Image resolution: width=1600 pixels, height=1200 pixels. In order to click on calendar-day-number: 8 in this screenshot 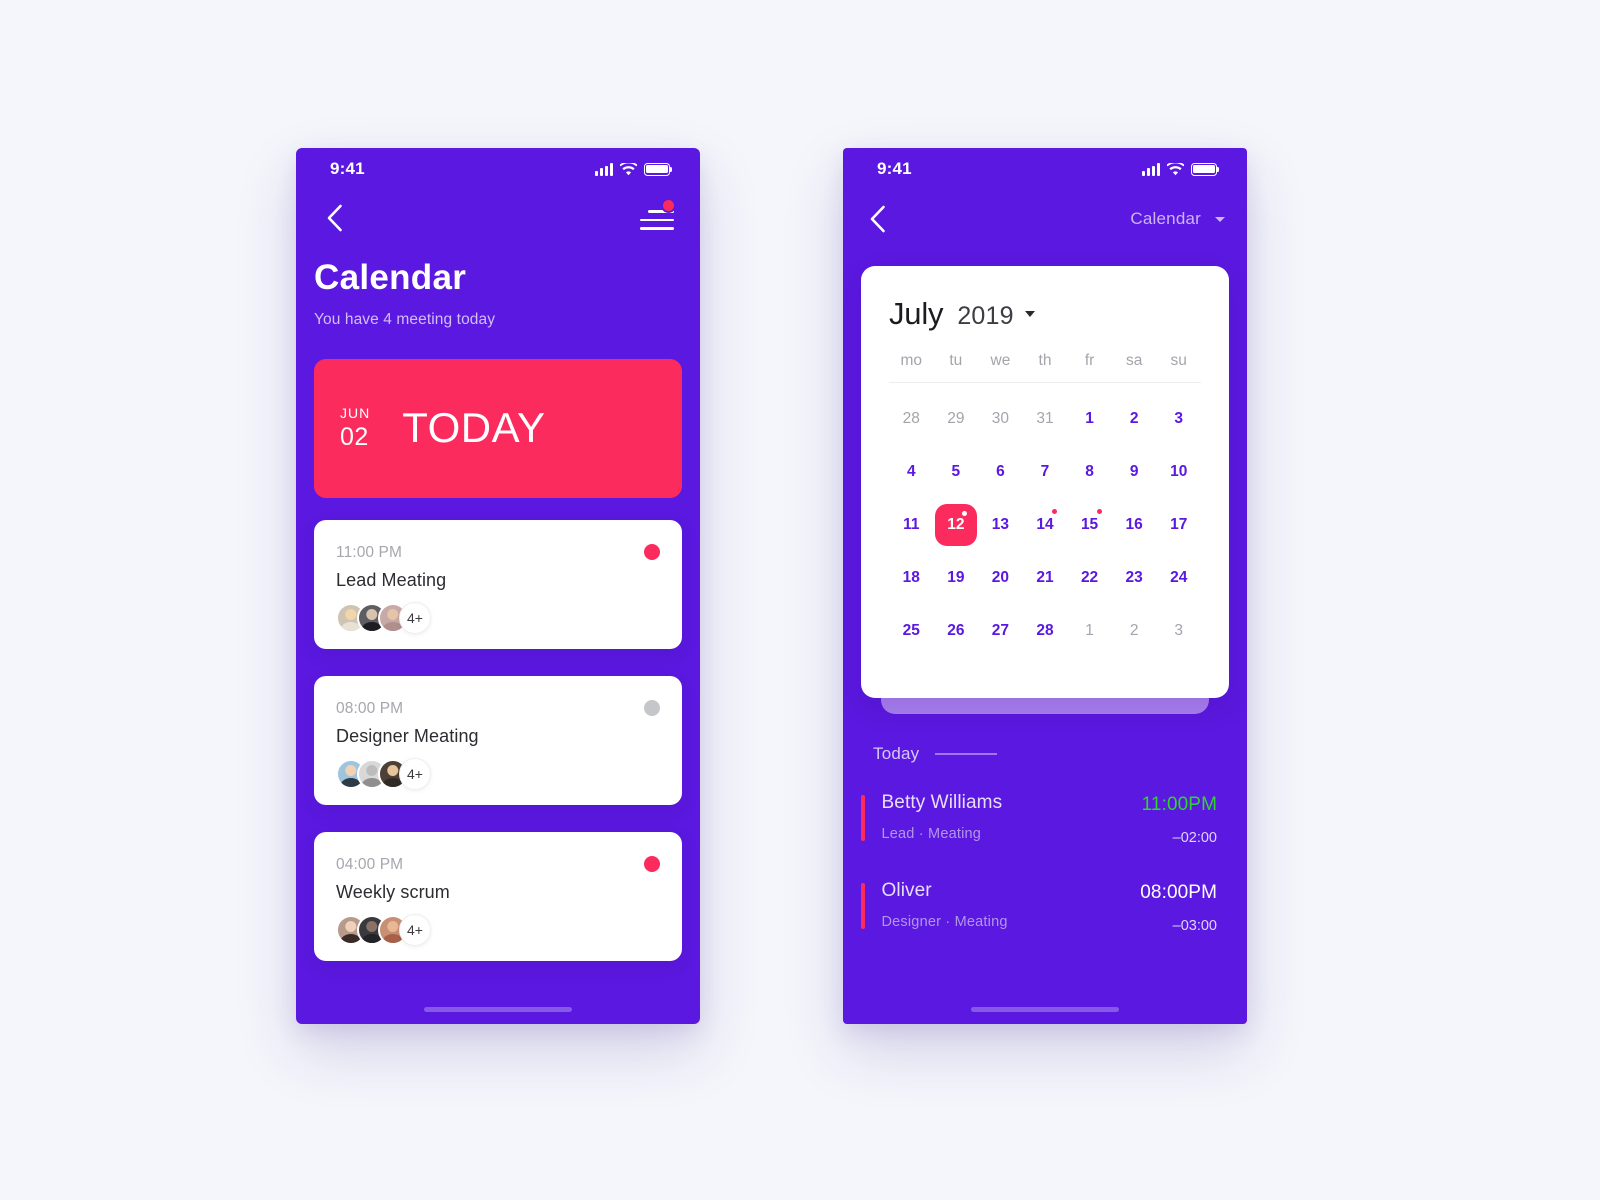, I will do `click(1089, 471)`.